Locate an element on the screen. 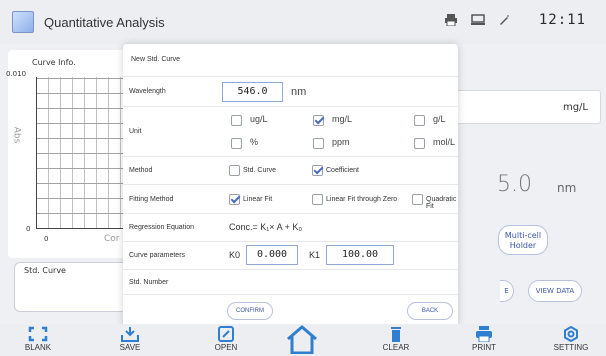 Image resolution: width=606 pixels, height=356 pixels. method-coefficient-label: Coefficient is located at coordinates (342, 170).